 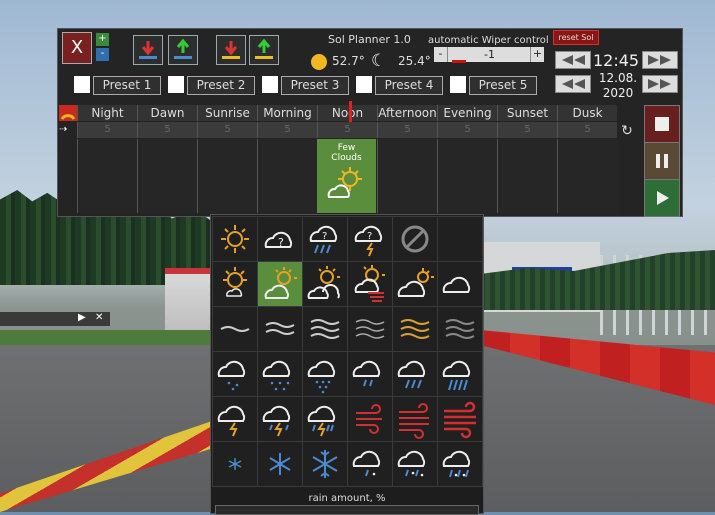 I want to click on weather-dust, so click(x=415, y=329).